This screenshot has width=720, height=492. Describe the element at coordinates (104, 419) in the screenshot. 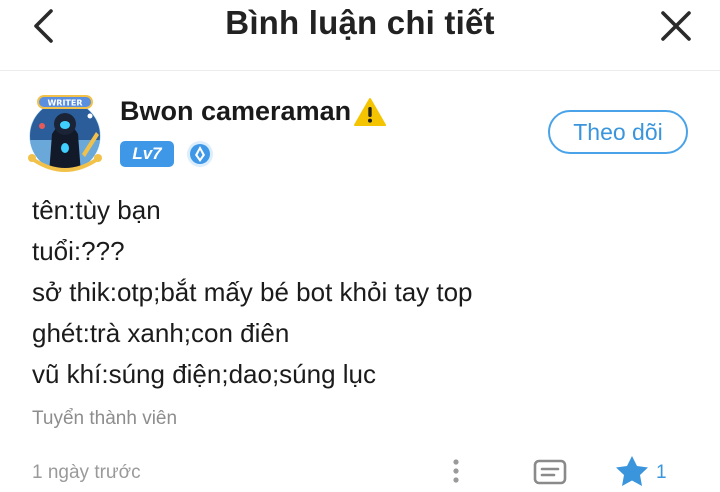

I see `topic-tag: Tuyển thành viên` at that location.